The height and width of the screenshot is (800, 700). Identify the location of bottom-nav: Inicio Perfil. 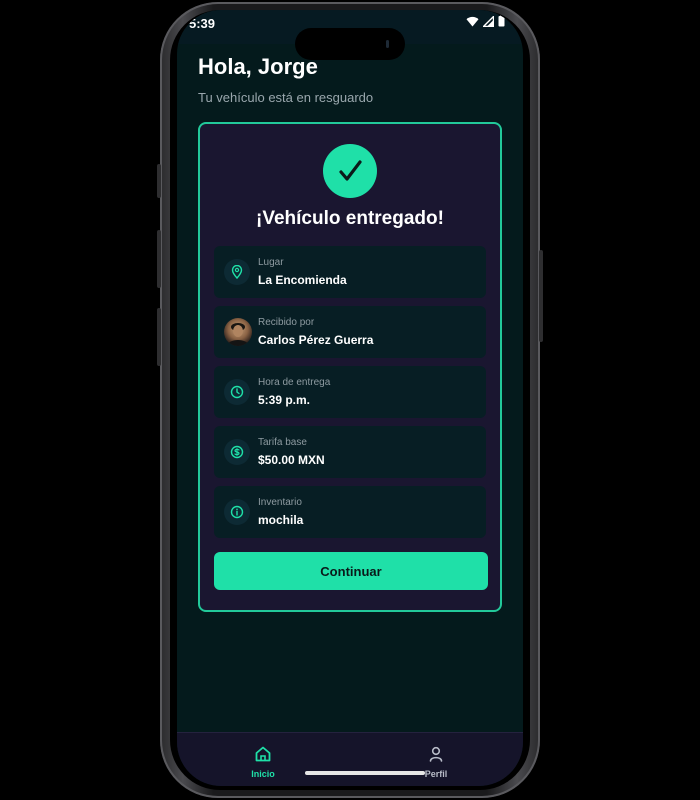
(350, 759).